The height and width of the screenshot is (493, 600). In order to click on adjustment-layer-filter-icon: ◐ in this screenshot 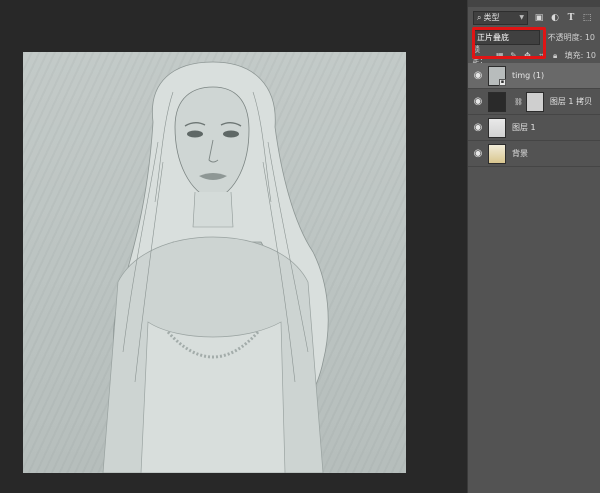, I will do `click(555, 18)`.